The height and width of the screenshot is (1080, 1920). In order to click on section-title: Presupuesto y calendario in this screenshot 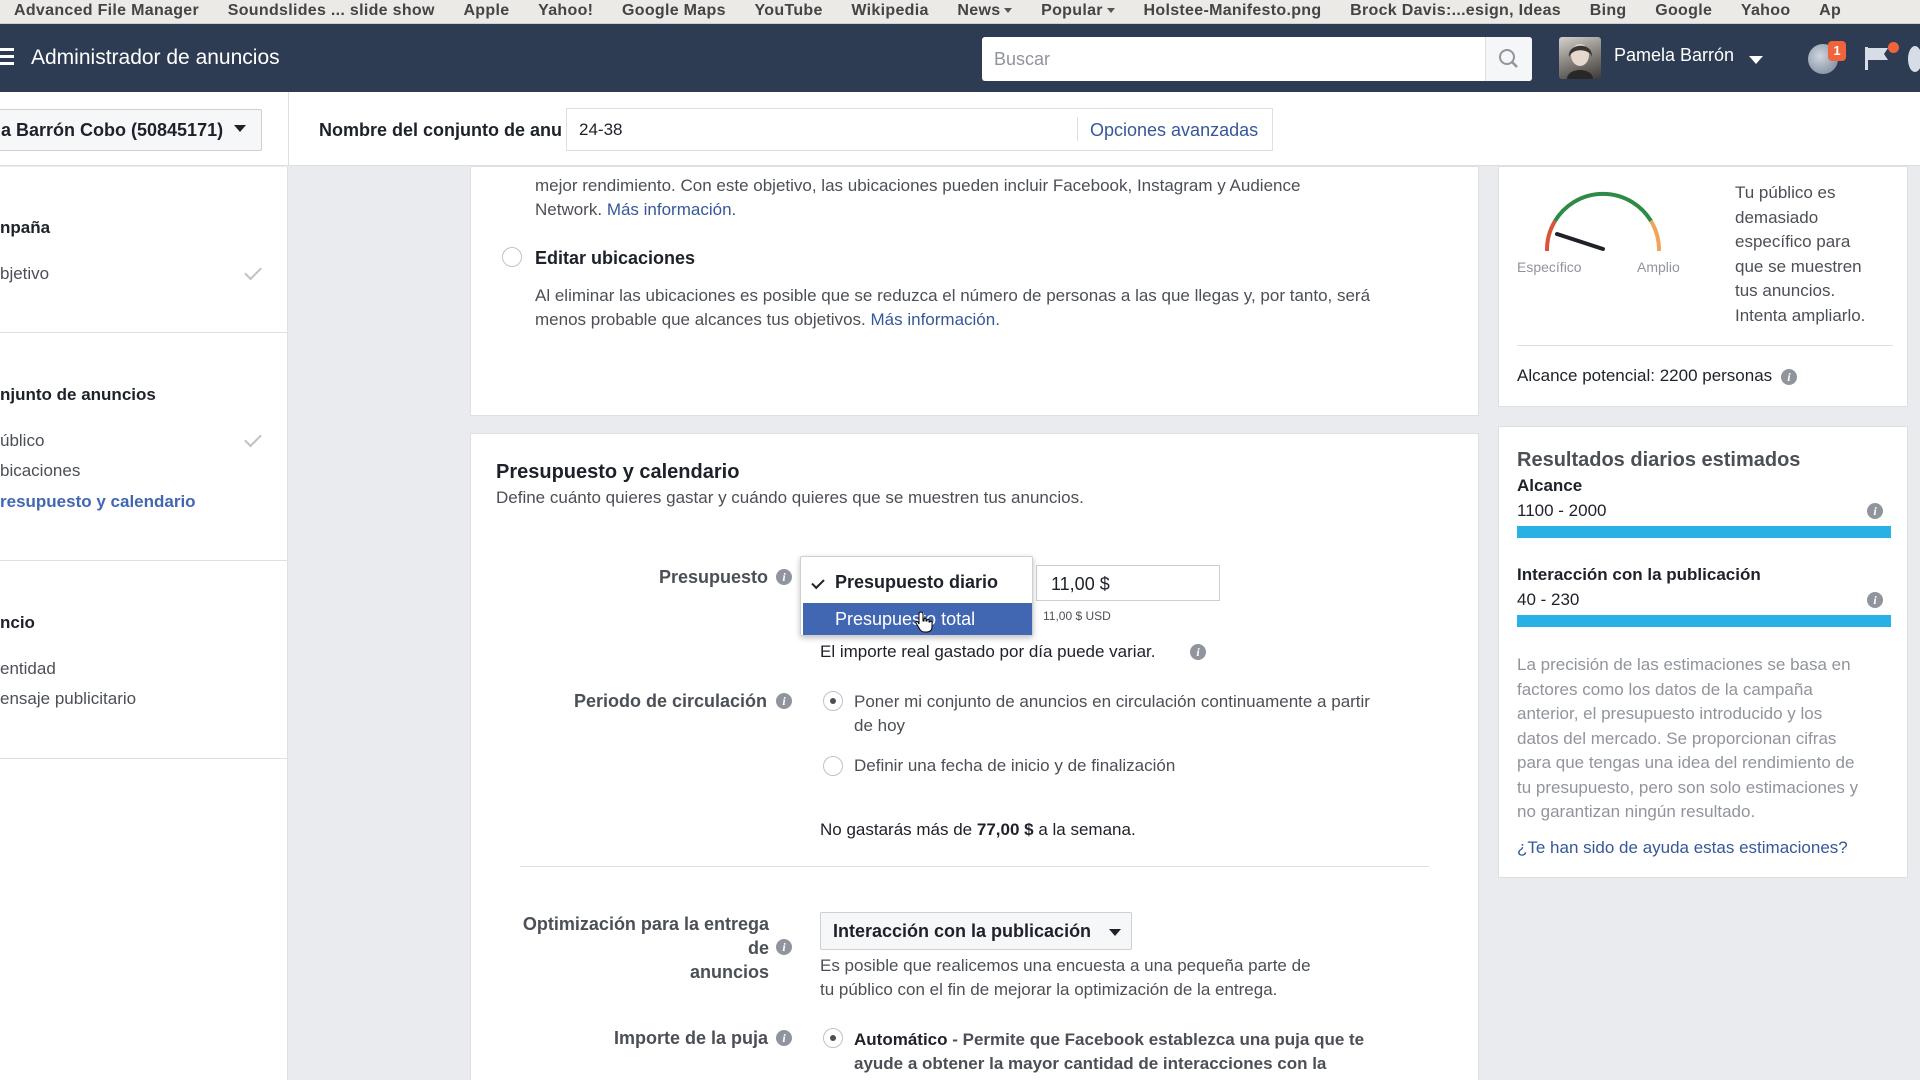, I will do `click(618, 472)`.